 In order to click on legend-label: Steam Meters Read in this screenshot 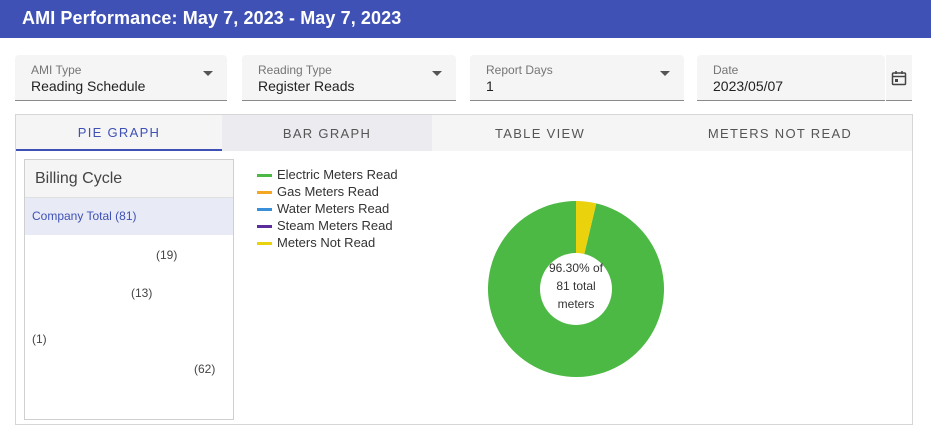, I will do `click(335, 225)`.